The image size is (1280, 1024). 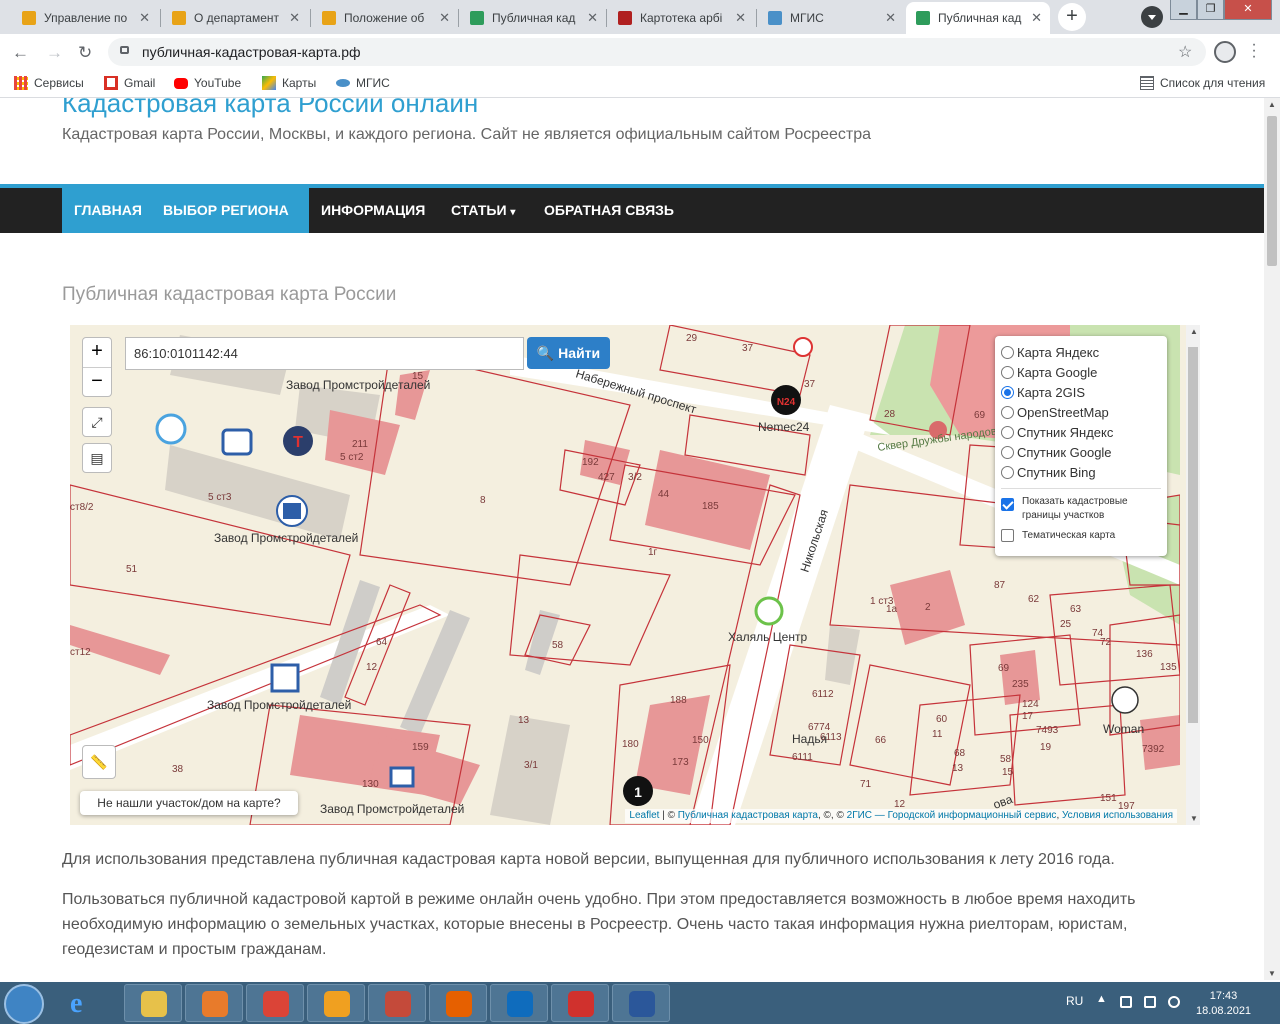 What do you see at coordinates (1081, 392) in the screenshot?
I see `layer-option: Карта 2GIS` at bounding box center [1081, 392].